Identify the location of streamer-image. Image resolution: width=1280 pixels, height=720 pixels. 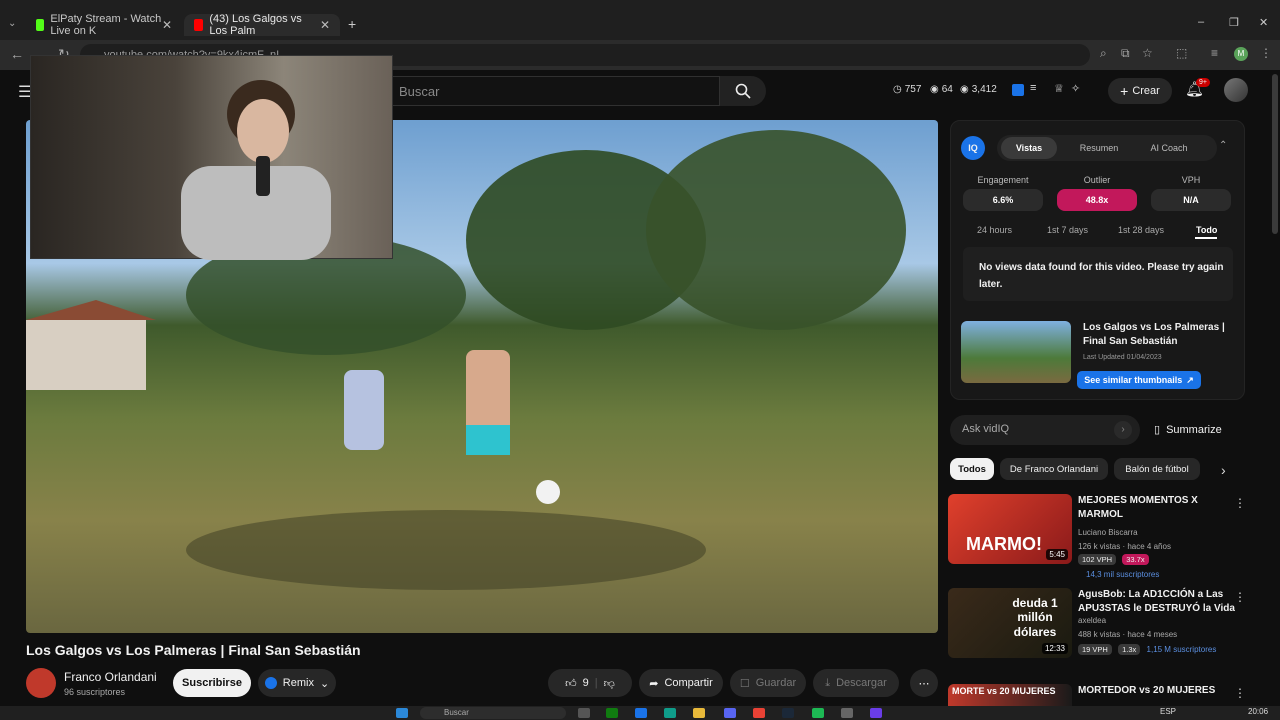
(256, 170).